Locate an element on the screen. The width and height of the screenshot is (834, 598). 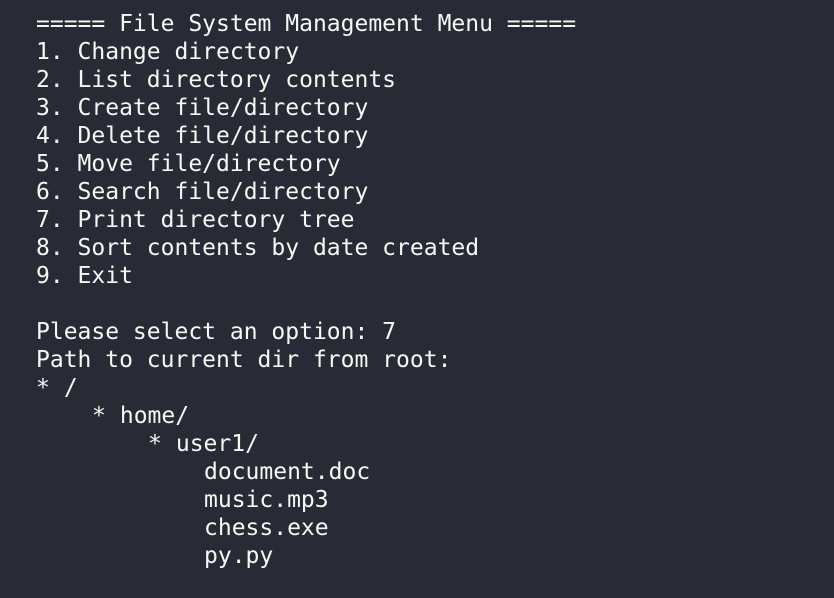
path-header: Path to current dir from root: is located at coordinates (244, 360).